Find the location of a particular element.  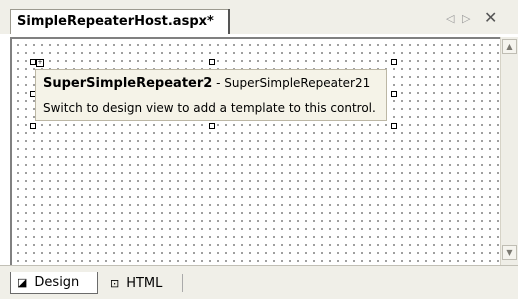

scroll-up-icon: ▲ is located at coordinates (509, 46).